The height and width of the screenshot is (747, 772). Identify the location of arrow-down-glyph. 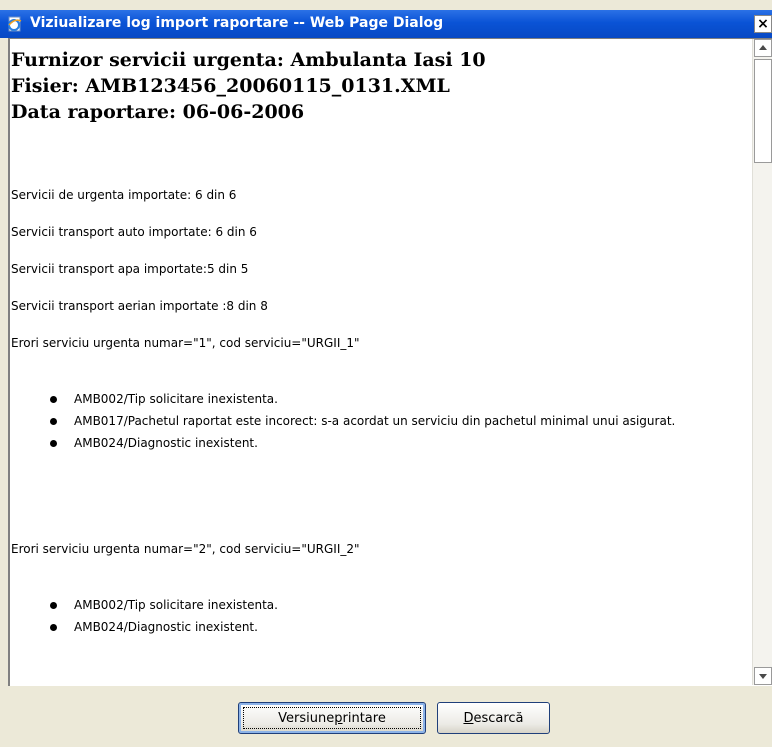
(763, 676).